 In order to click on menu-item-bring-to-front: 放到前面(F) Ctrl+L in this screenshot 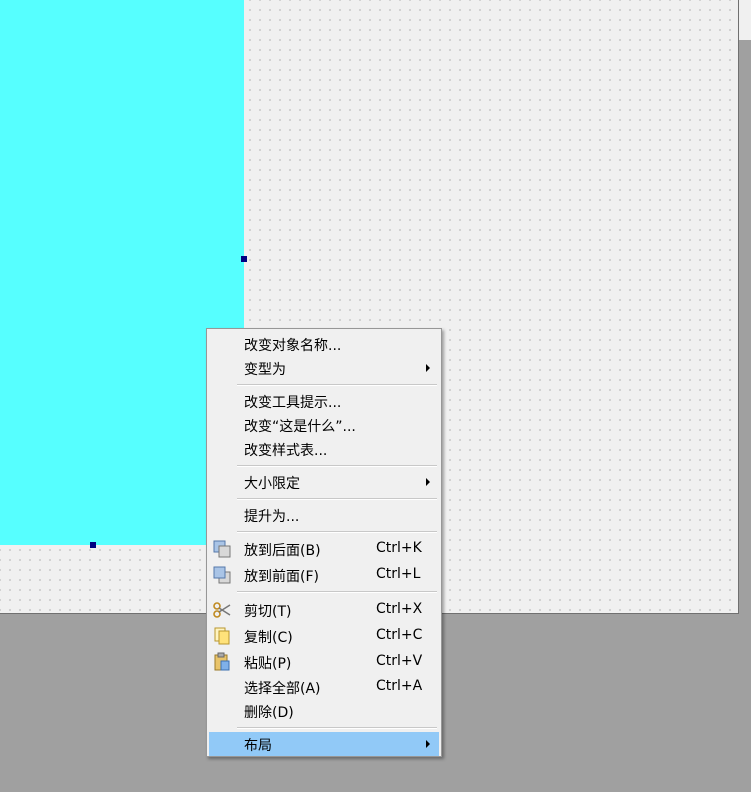, I will do `click(324, 575)`.